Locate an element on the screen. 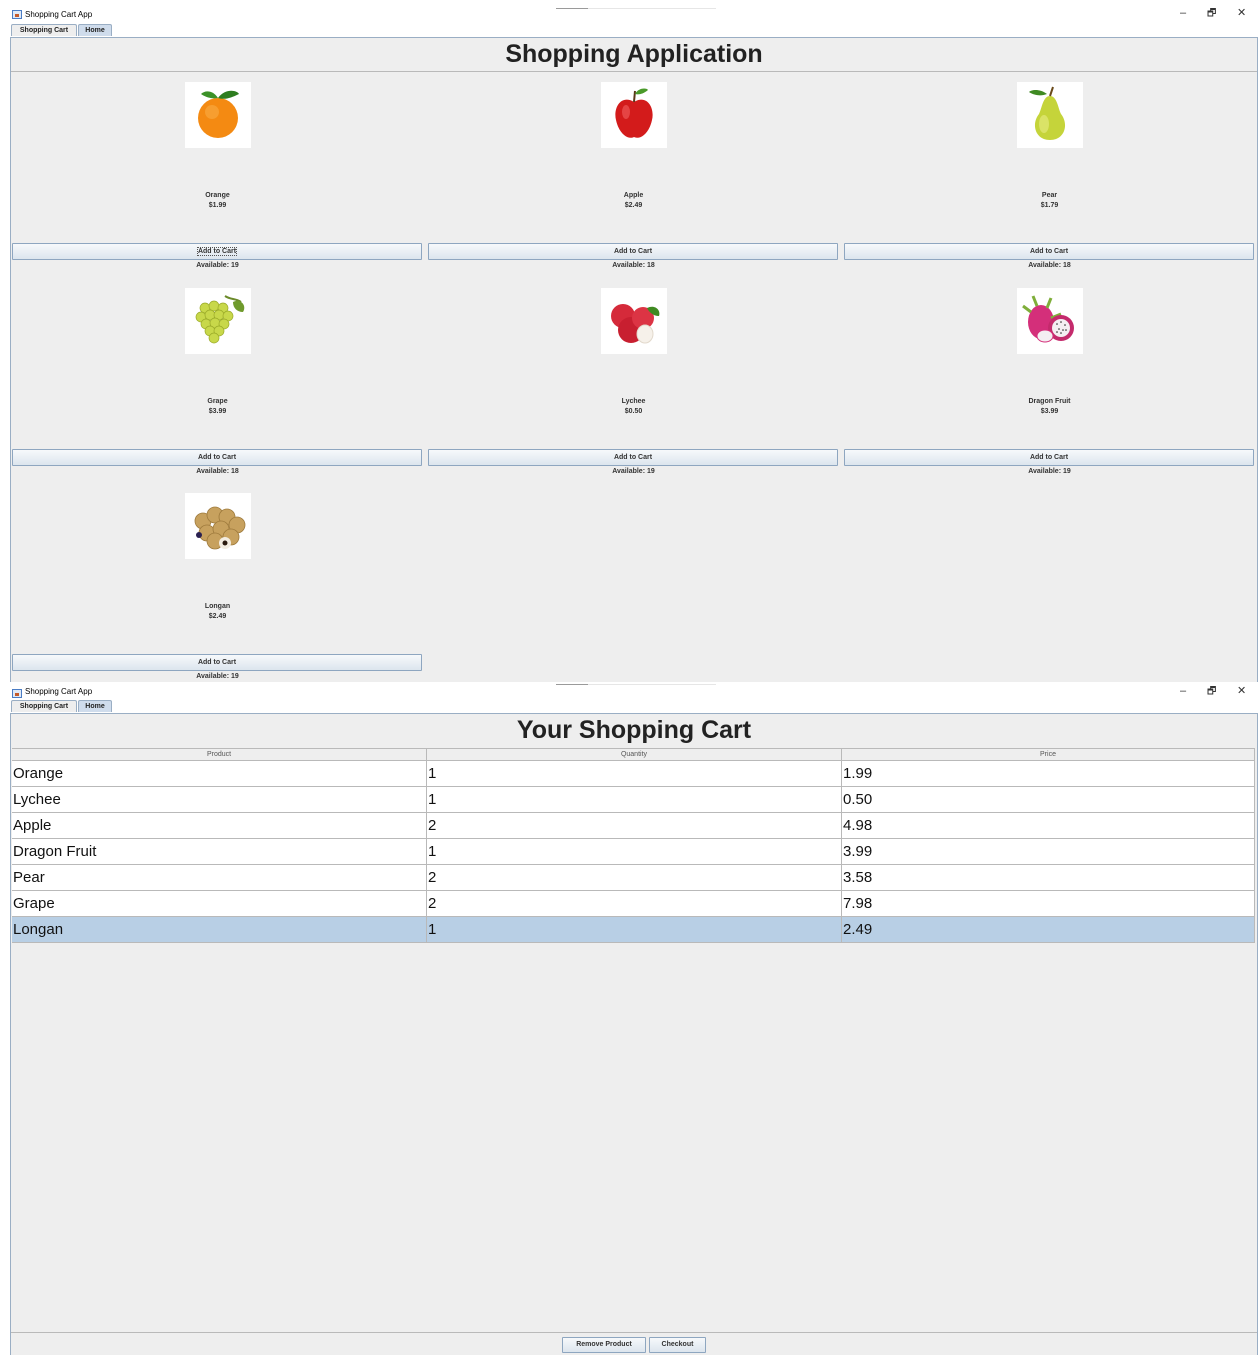 This screenshot has height=1355, width=1259. action-bar: Remove Product Checkout is located at coordinates (634, 1343).